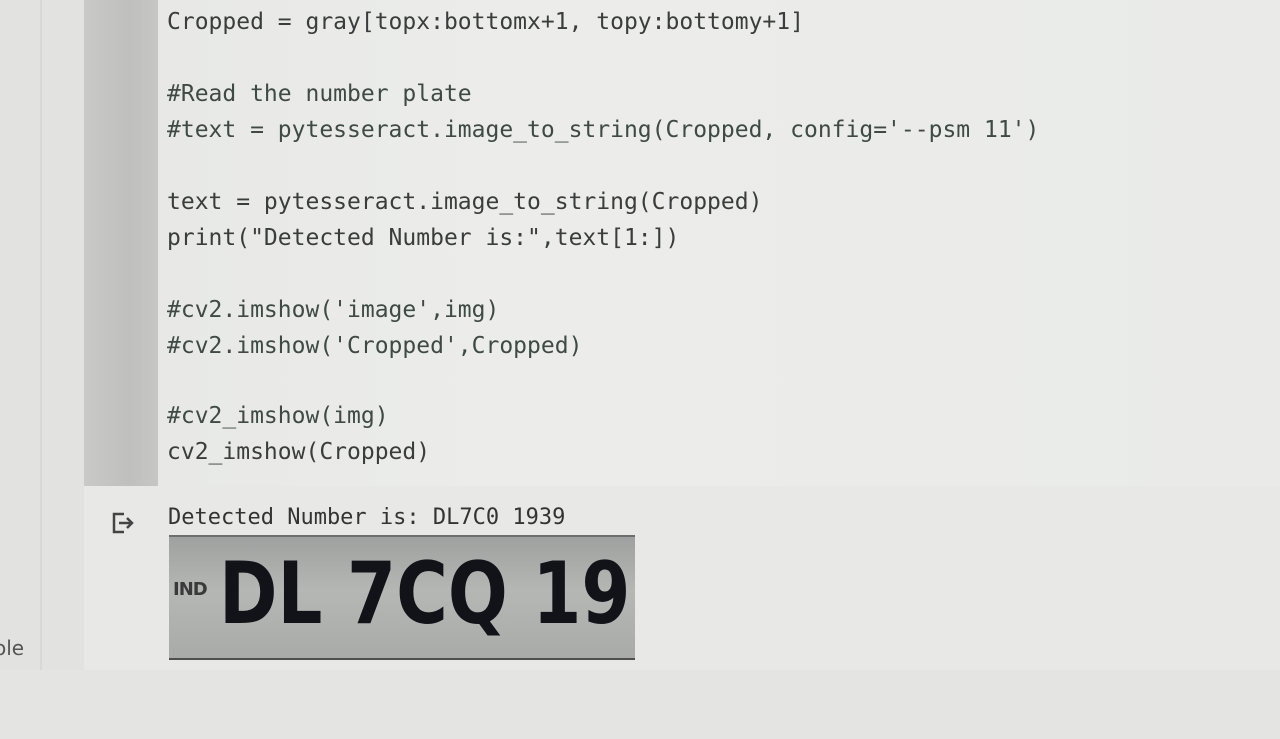 Image resolution: width=1280 pixels, height=739 pixels. What do you see at coordinates (374, 346) in the screenshot?
I see `code-line: #cv2.imshow('Cropped',Cropped)` at bounding box center [374, 346].